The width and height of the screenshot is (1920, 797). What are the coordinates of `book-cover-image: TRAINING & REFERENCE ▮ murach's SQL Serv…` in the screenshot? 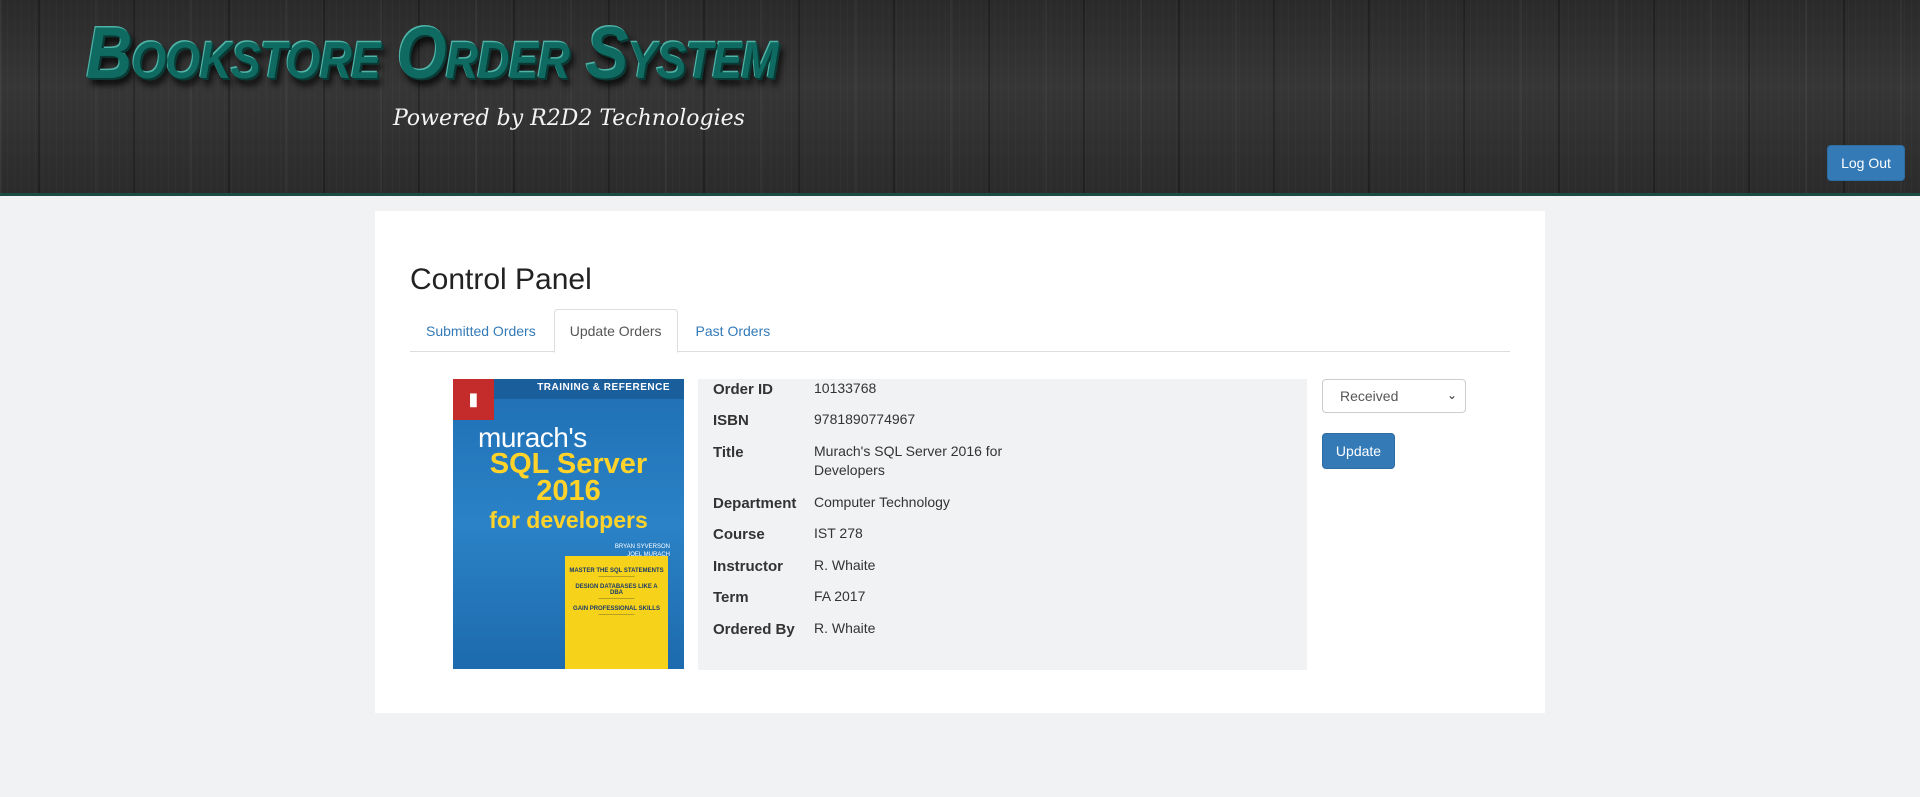 It's located at (568, 524).